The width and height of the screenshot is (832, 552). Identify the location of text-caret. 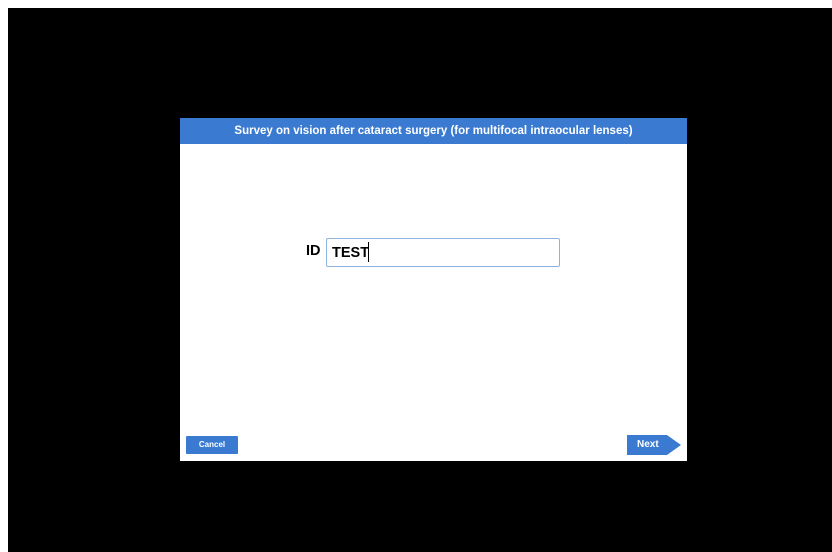
(368, 252).